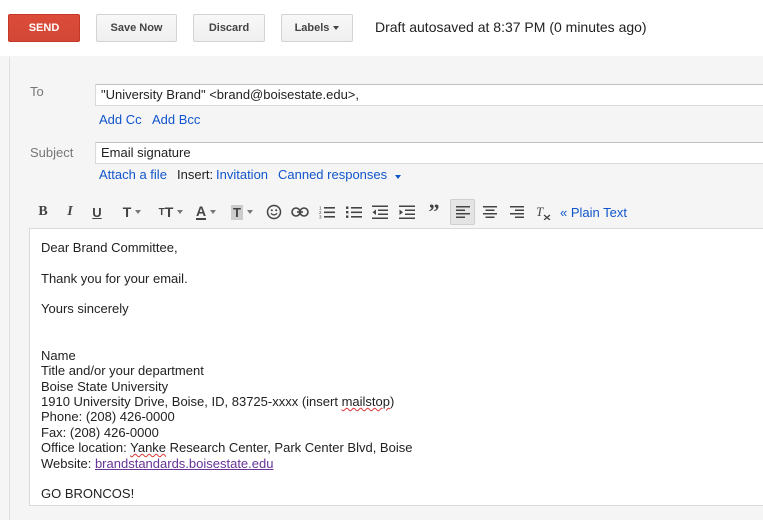 The image size is (763, 520). Describe the element at coordinates (133, 174) in the screenshot. I see `attach-file-link: Attach a file` at that location.